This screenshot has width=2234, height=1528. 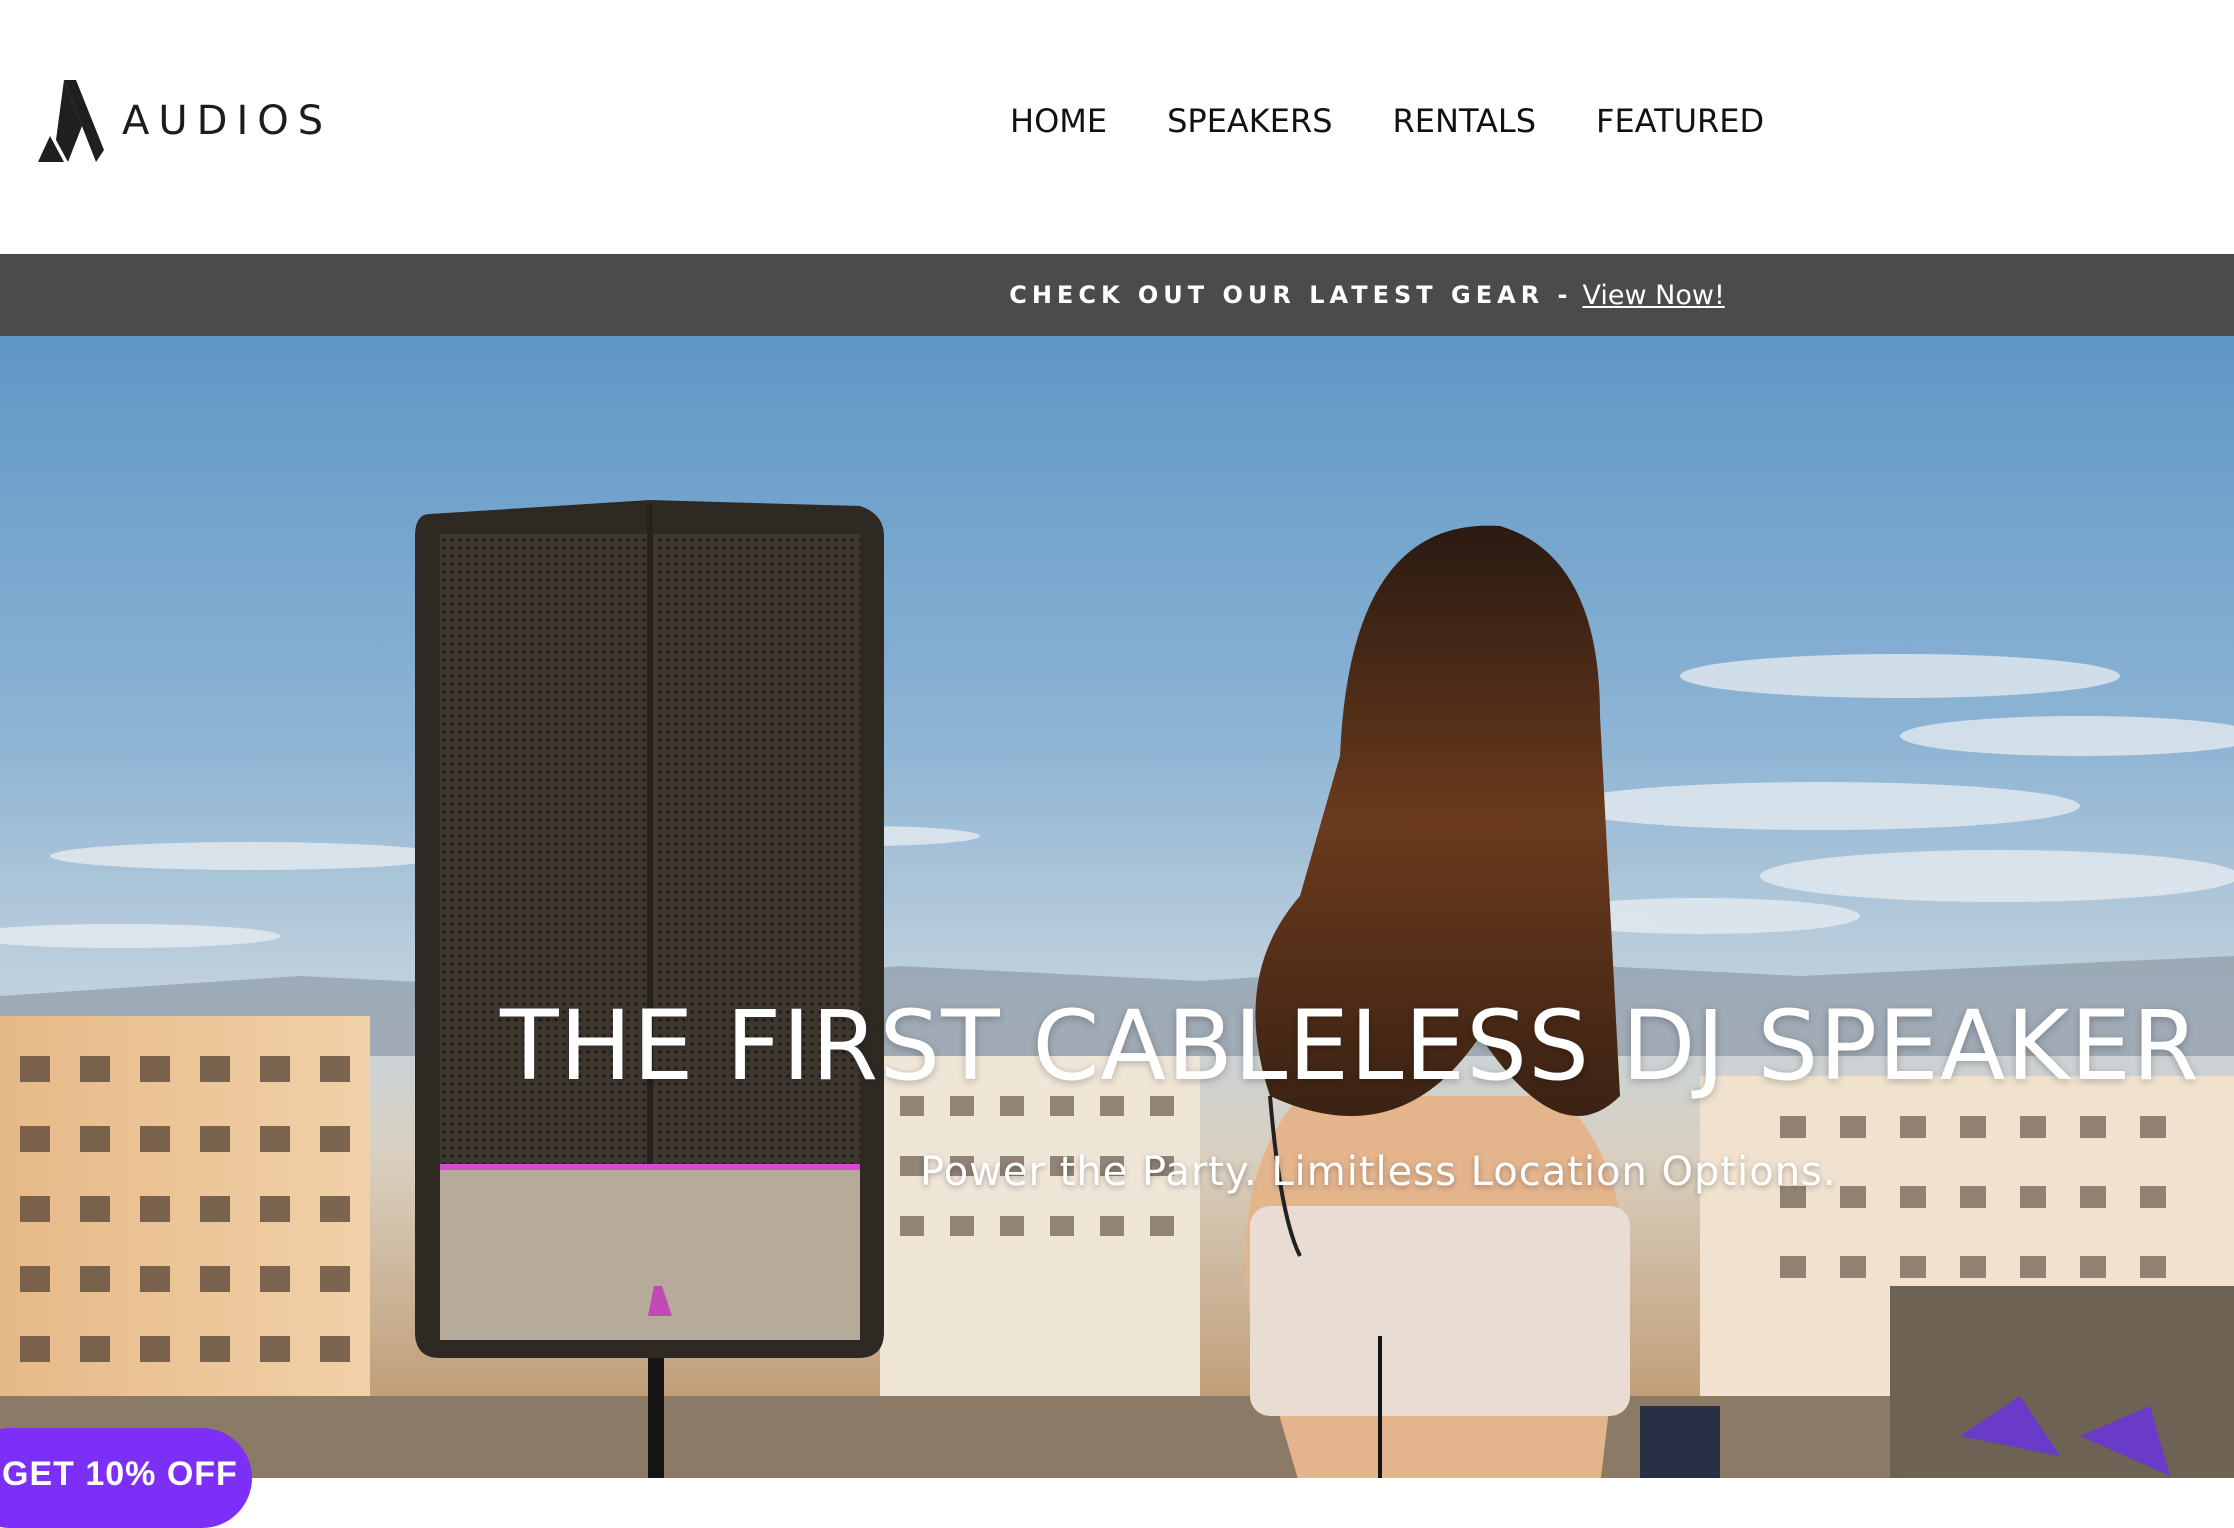 What do you see at coordinates (1058, 121) in the screenshot?
I see `nav-home: HOME` at bounding box center [1058, 121].